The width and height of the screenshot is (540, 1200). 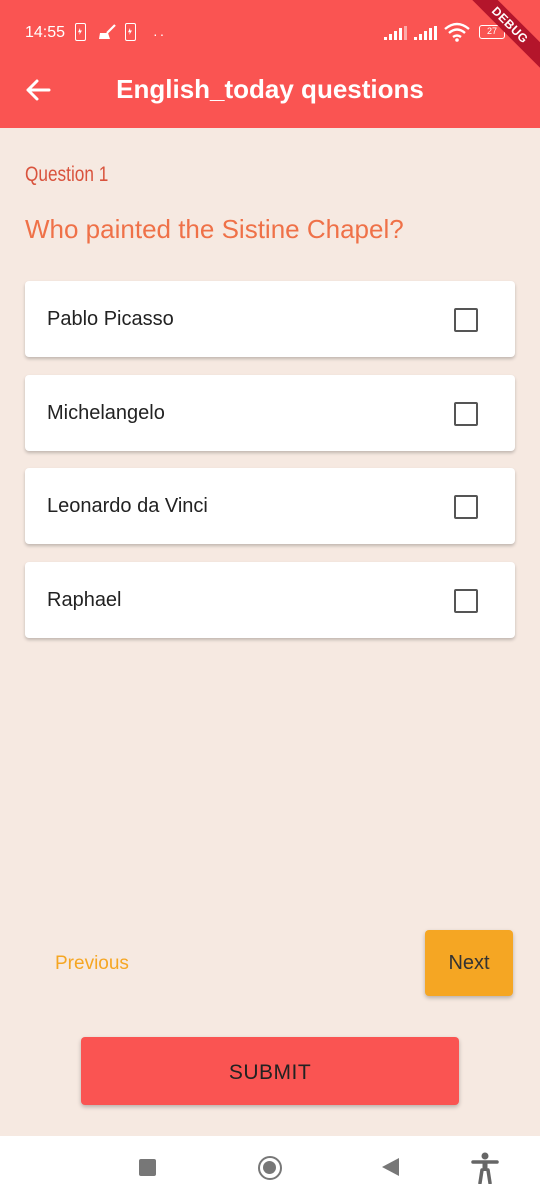 What do you see at coordinates (270, 1071) in the screenshot?
I see `submit-button: SUBMIT` at bounding box center [270, 1071].